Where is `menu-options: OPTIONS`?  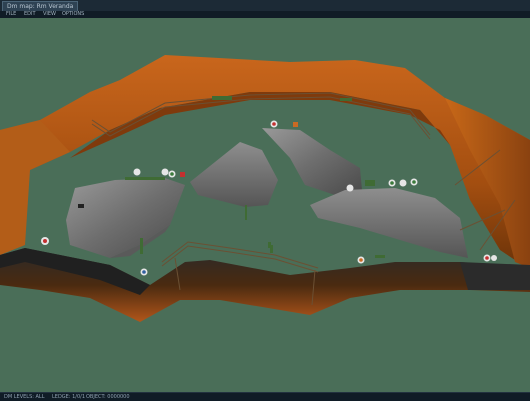 menu-options: OPTIONS is located at coordinates (73, 14).